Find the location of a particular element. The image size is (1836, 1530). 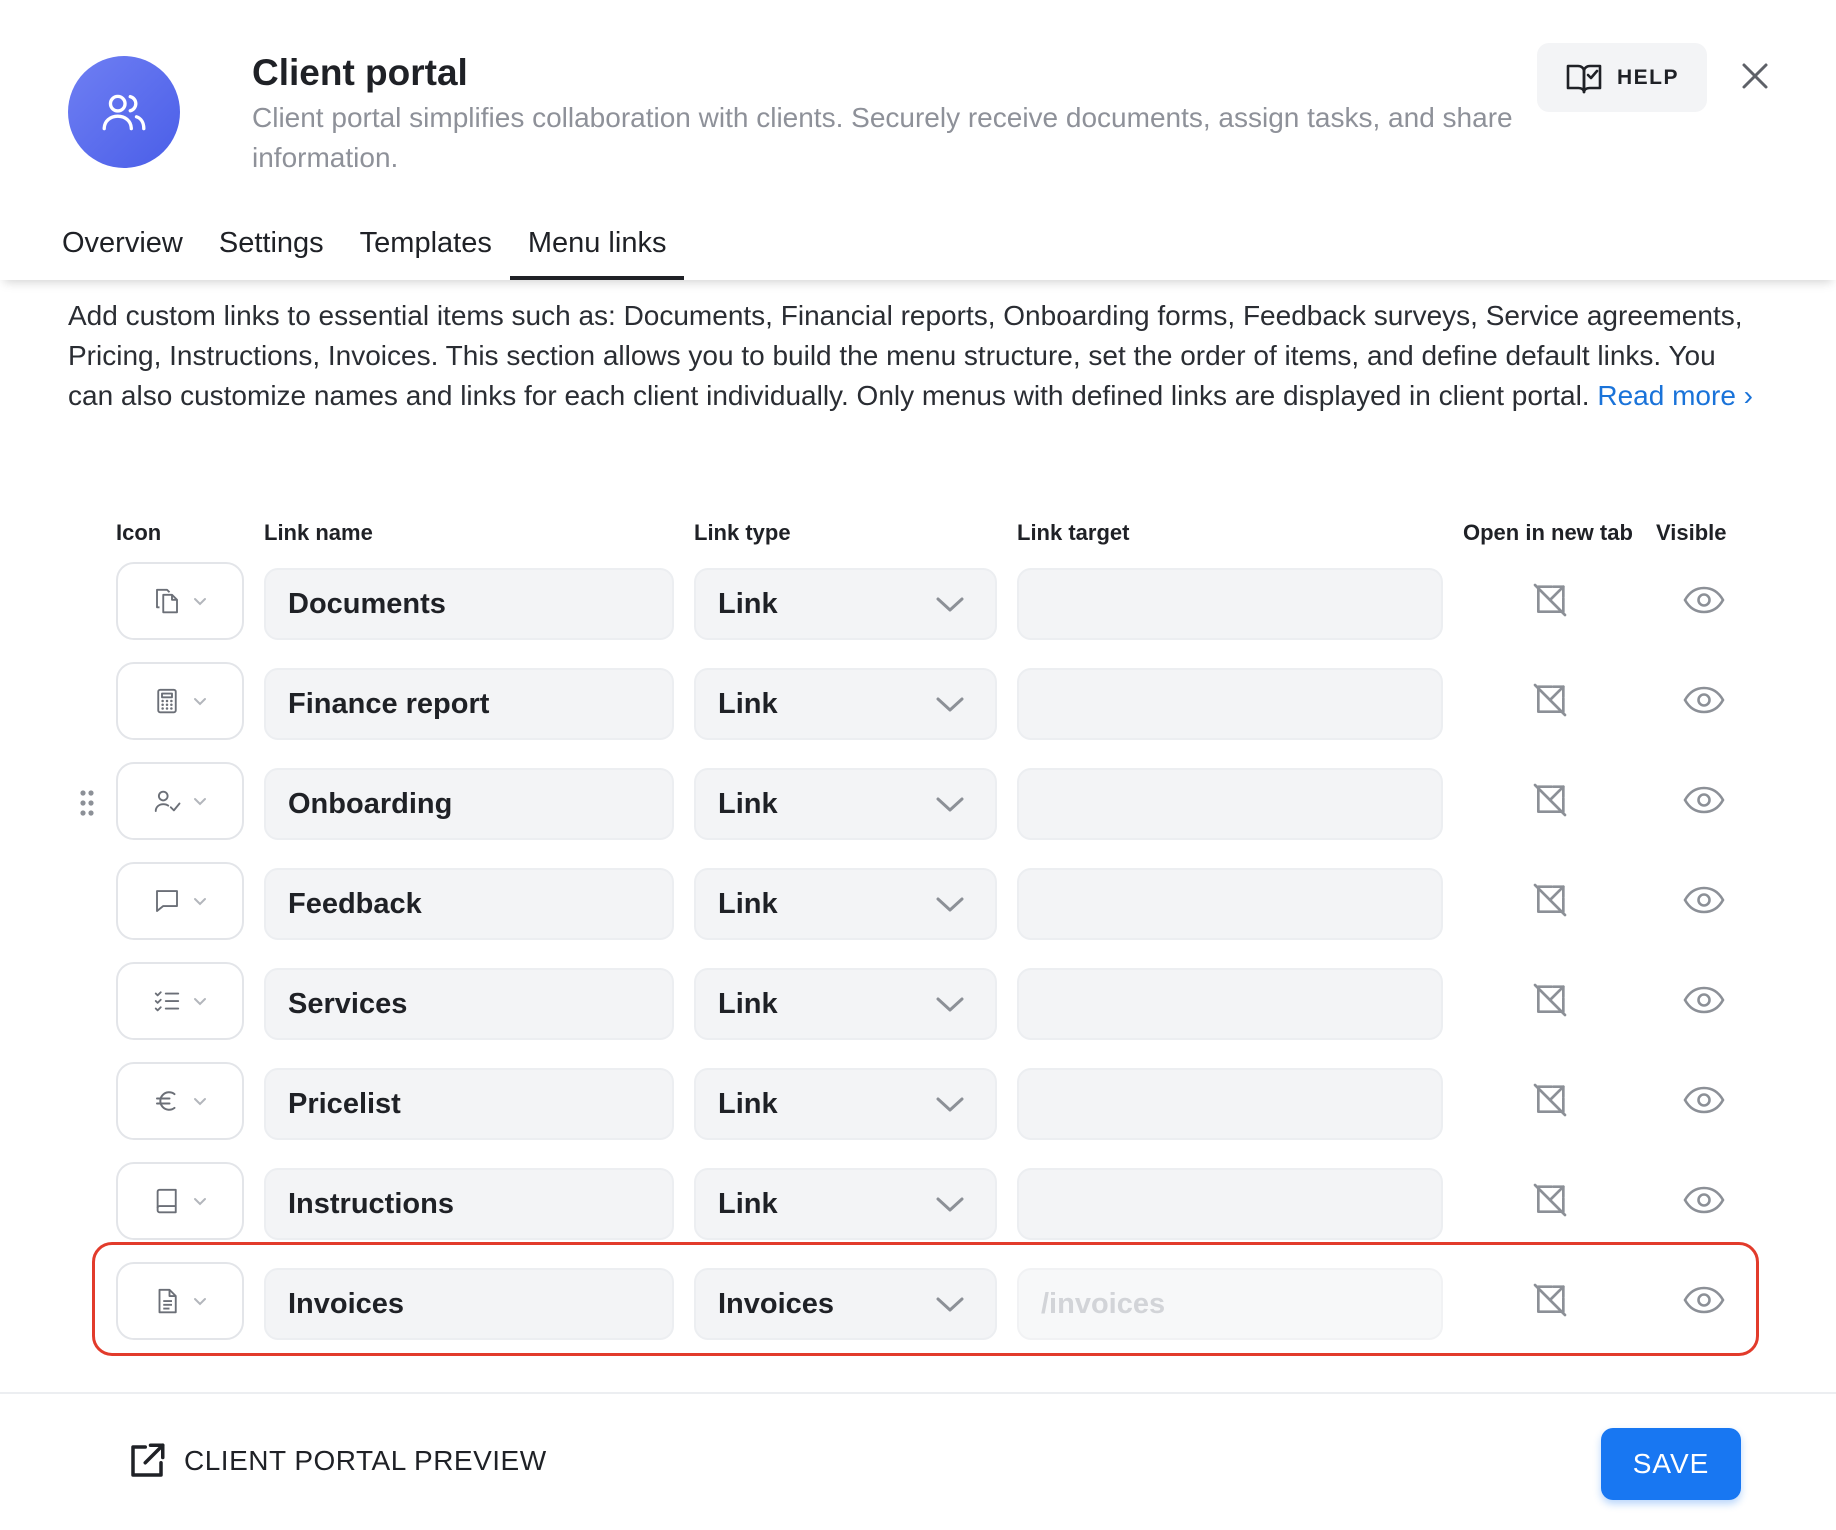

drag-handle-icon is located at coordinates (87, 803).